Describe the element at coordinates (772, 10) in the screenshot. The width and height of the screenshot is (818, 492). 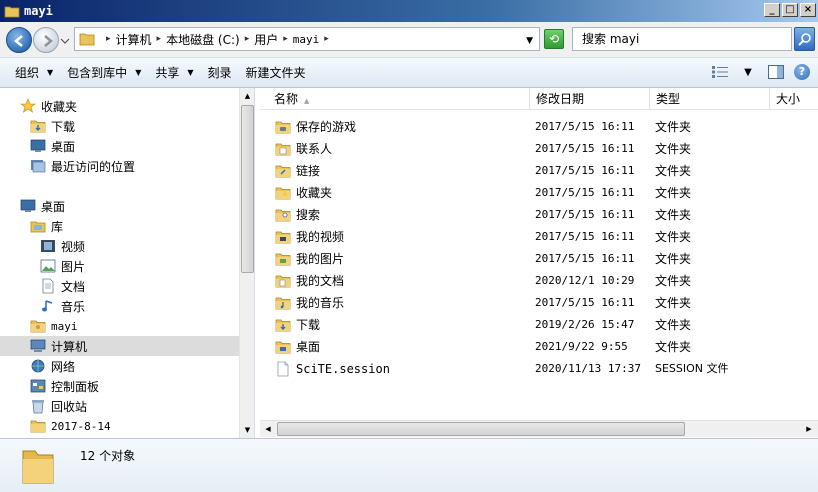
I see `minimize-button: _` at that location.